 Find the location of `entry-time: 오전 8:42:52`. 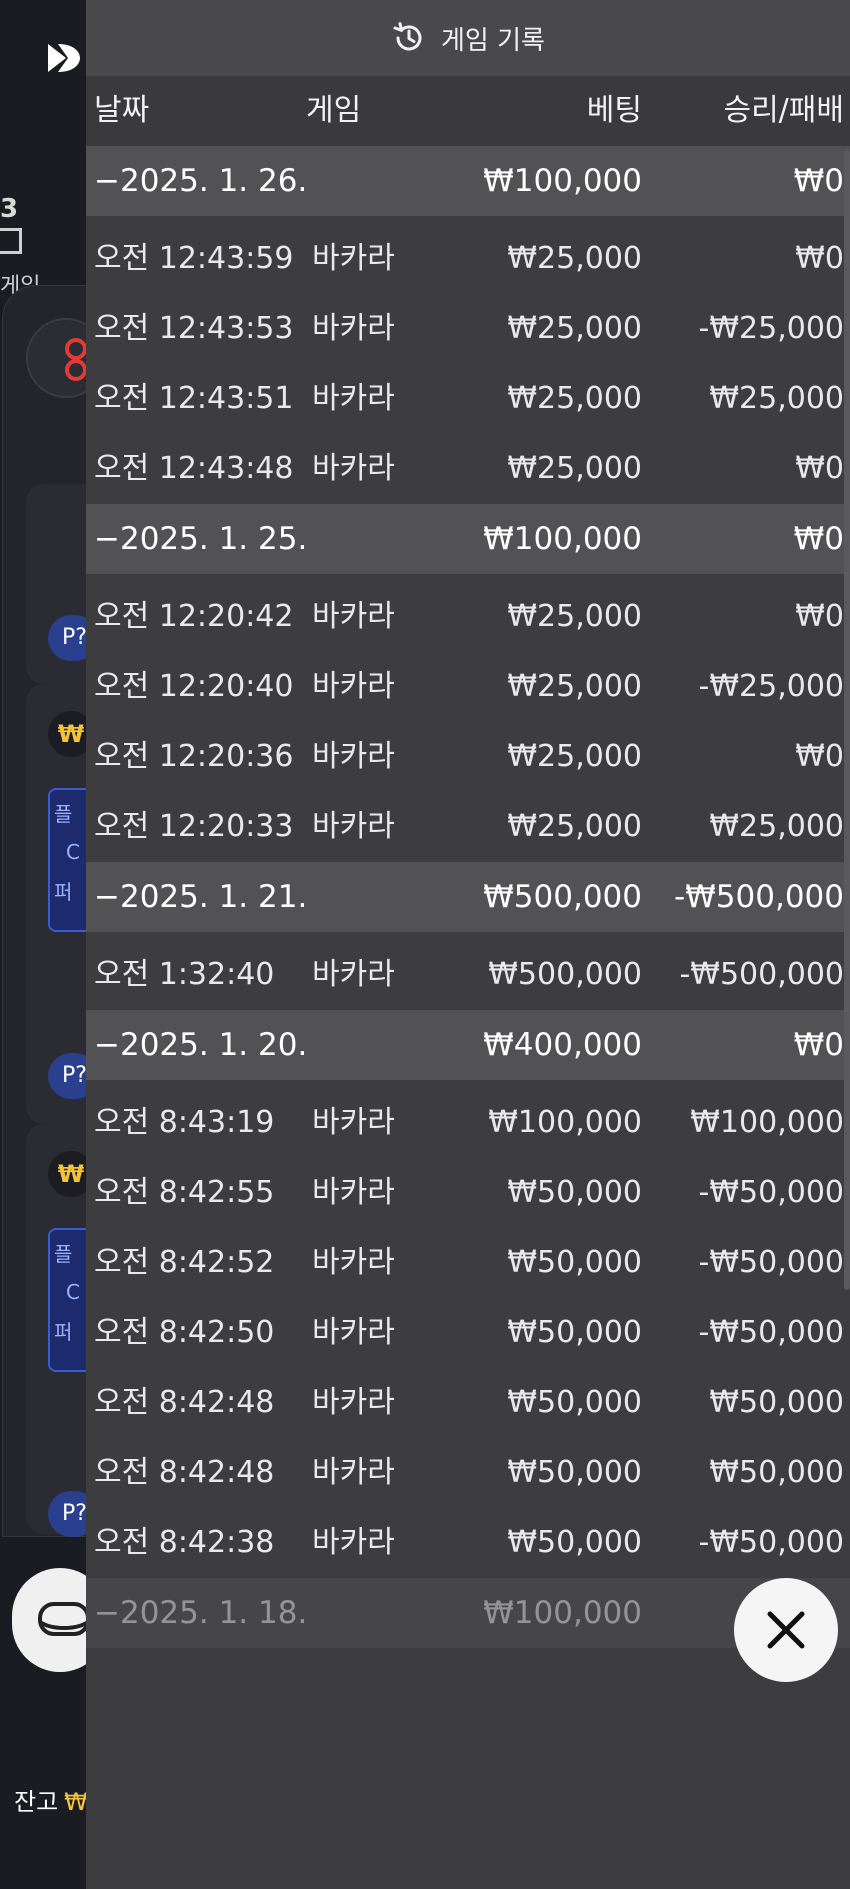

entry-time: 오전 8:42:52 is located at coordinates (184, 1262).